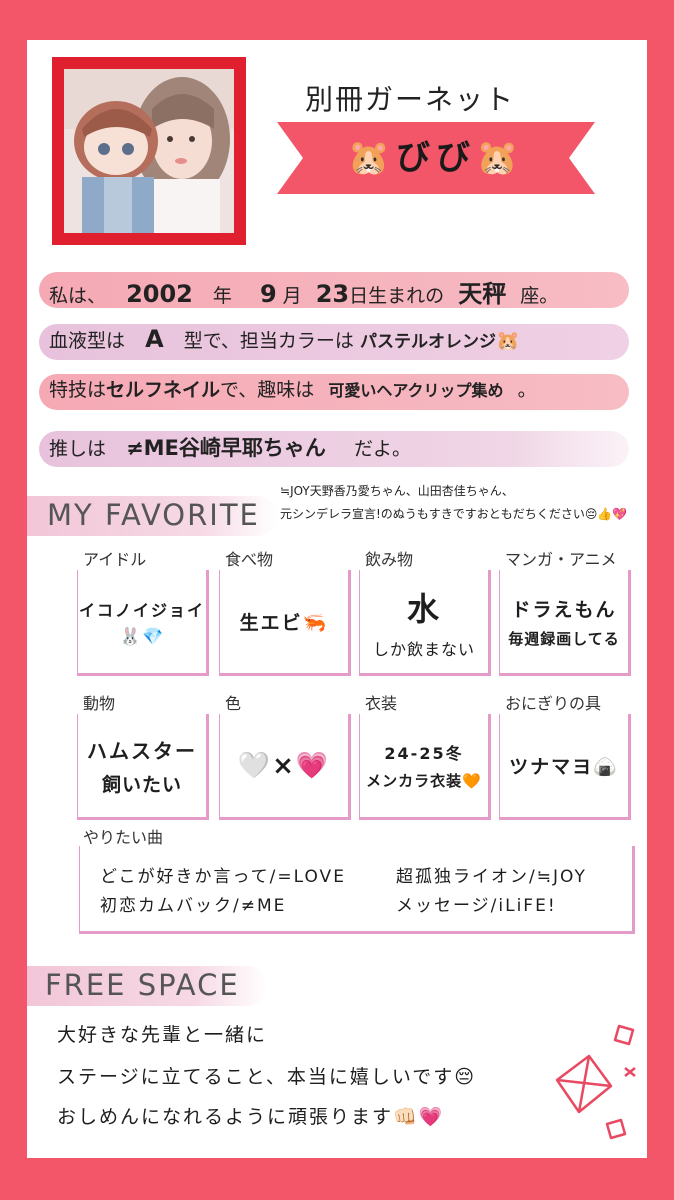 The image size is (674, 1200). I want to click on intro-text: 年, so click(222, 296).